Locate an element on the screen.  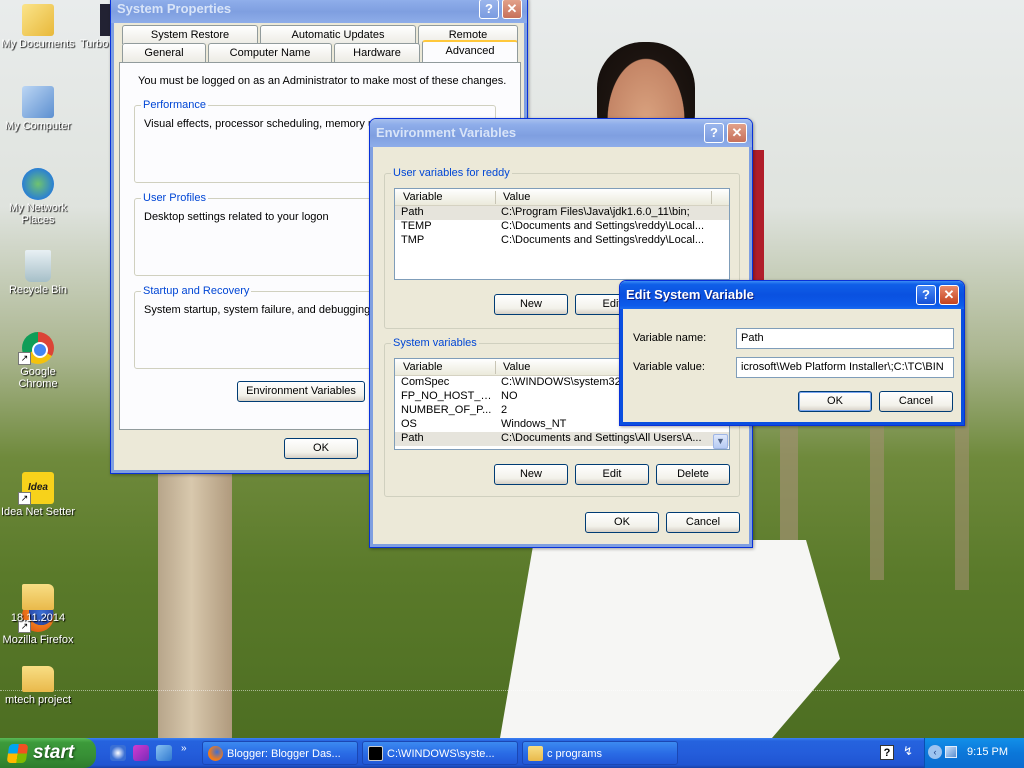
notification-tray-icon: ↯ is located at coordinates (908, 751).